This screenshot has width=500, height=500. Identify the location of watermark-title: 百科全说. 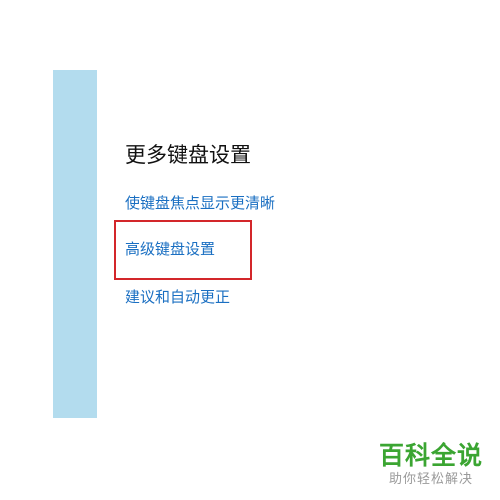
(430, 455).